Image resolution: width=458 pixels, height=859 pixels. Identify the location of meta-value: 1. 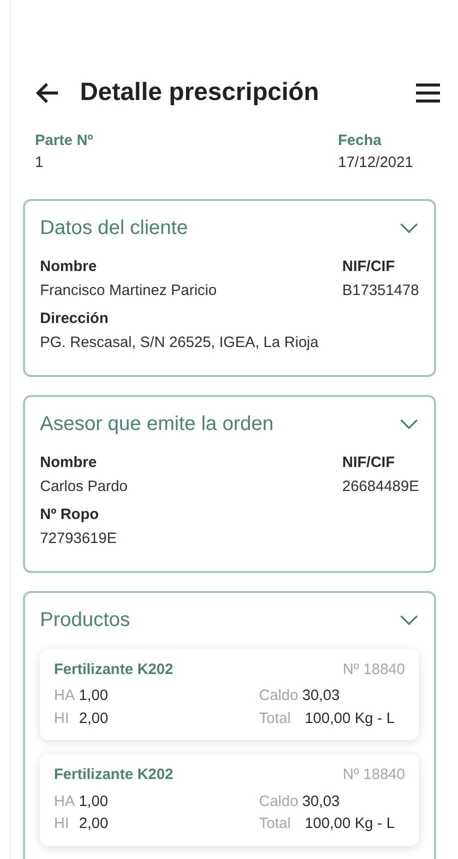
(39, 163).